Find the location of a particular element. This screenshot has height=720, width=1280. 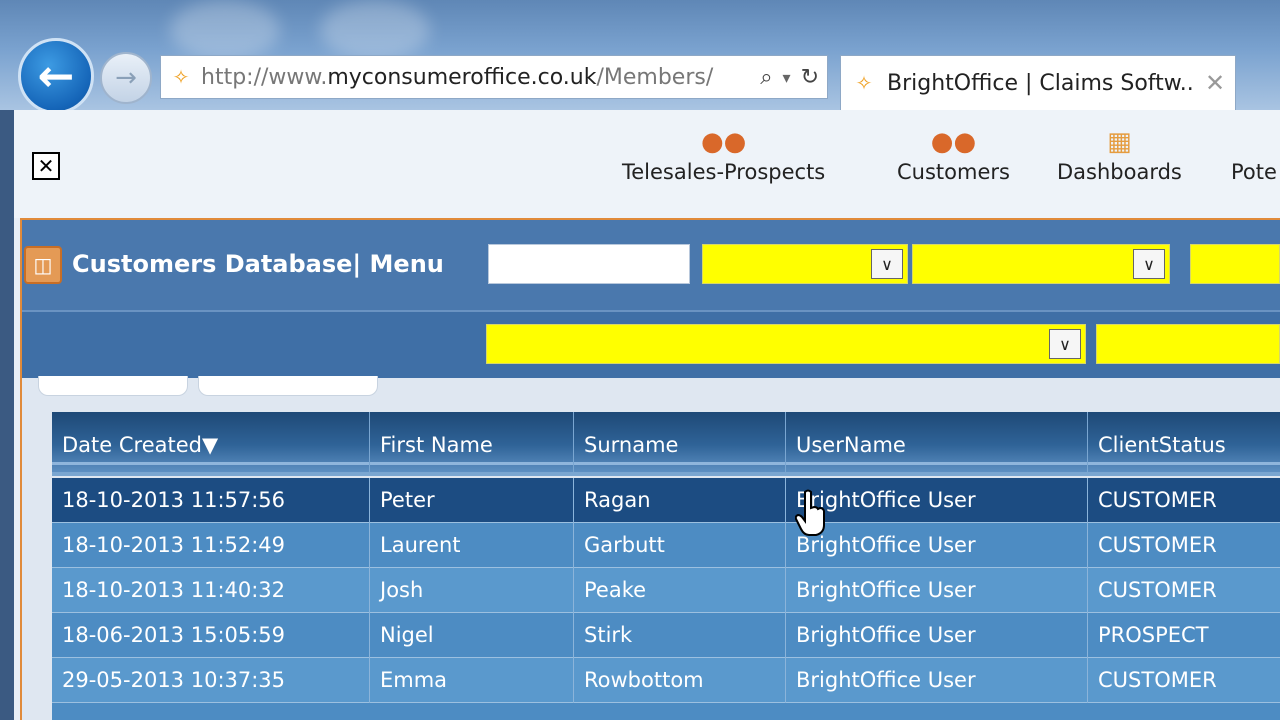

cell-first-name: Laurent is located at coordinates (472, 545).